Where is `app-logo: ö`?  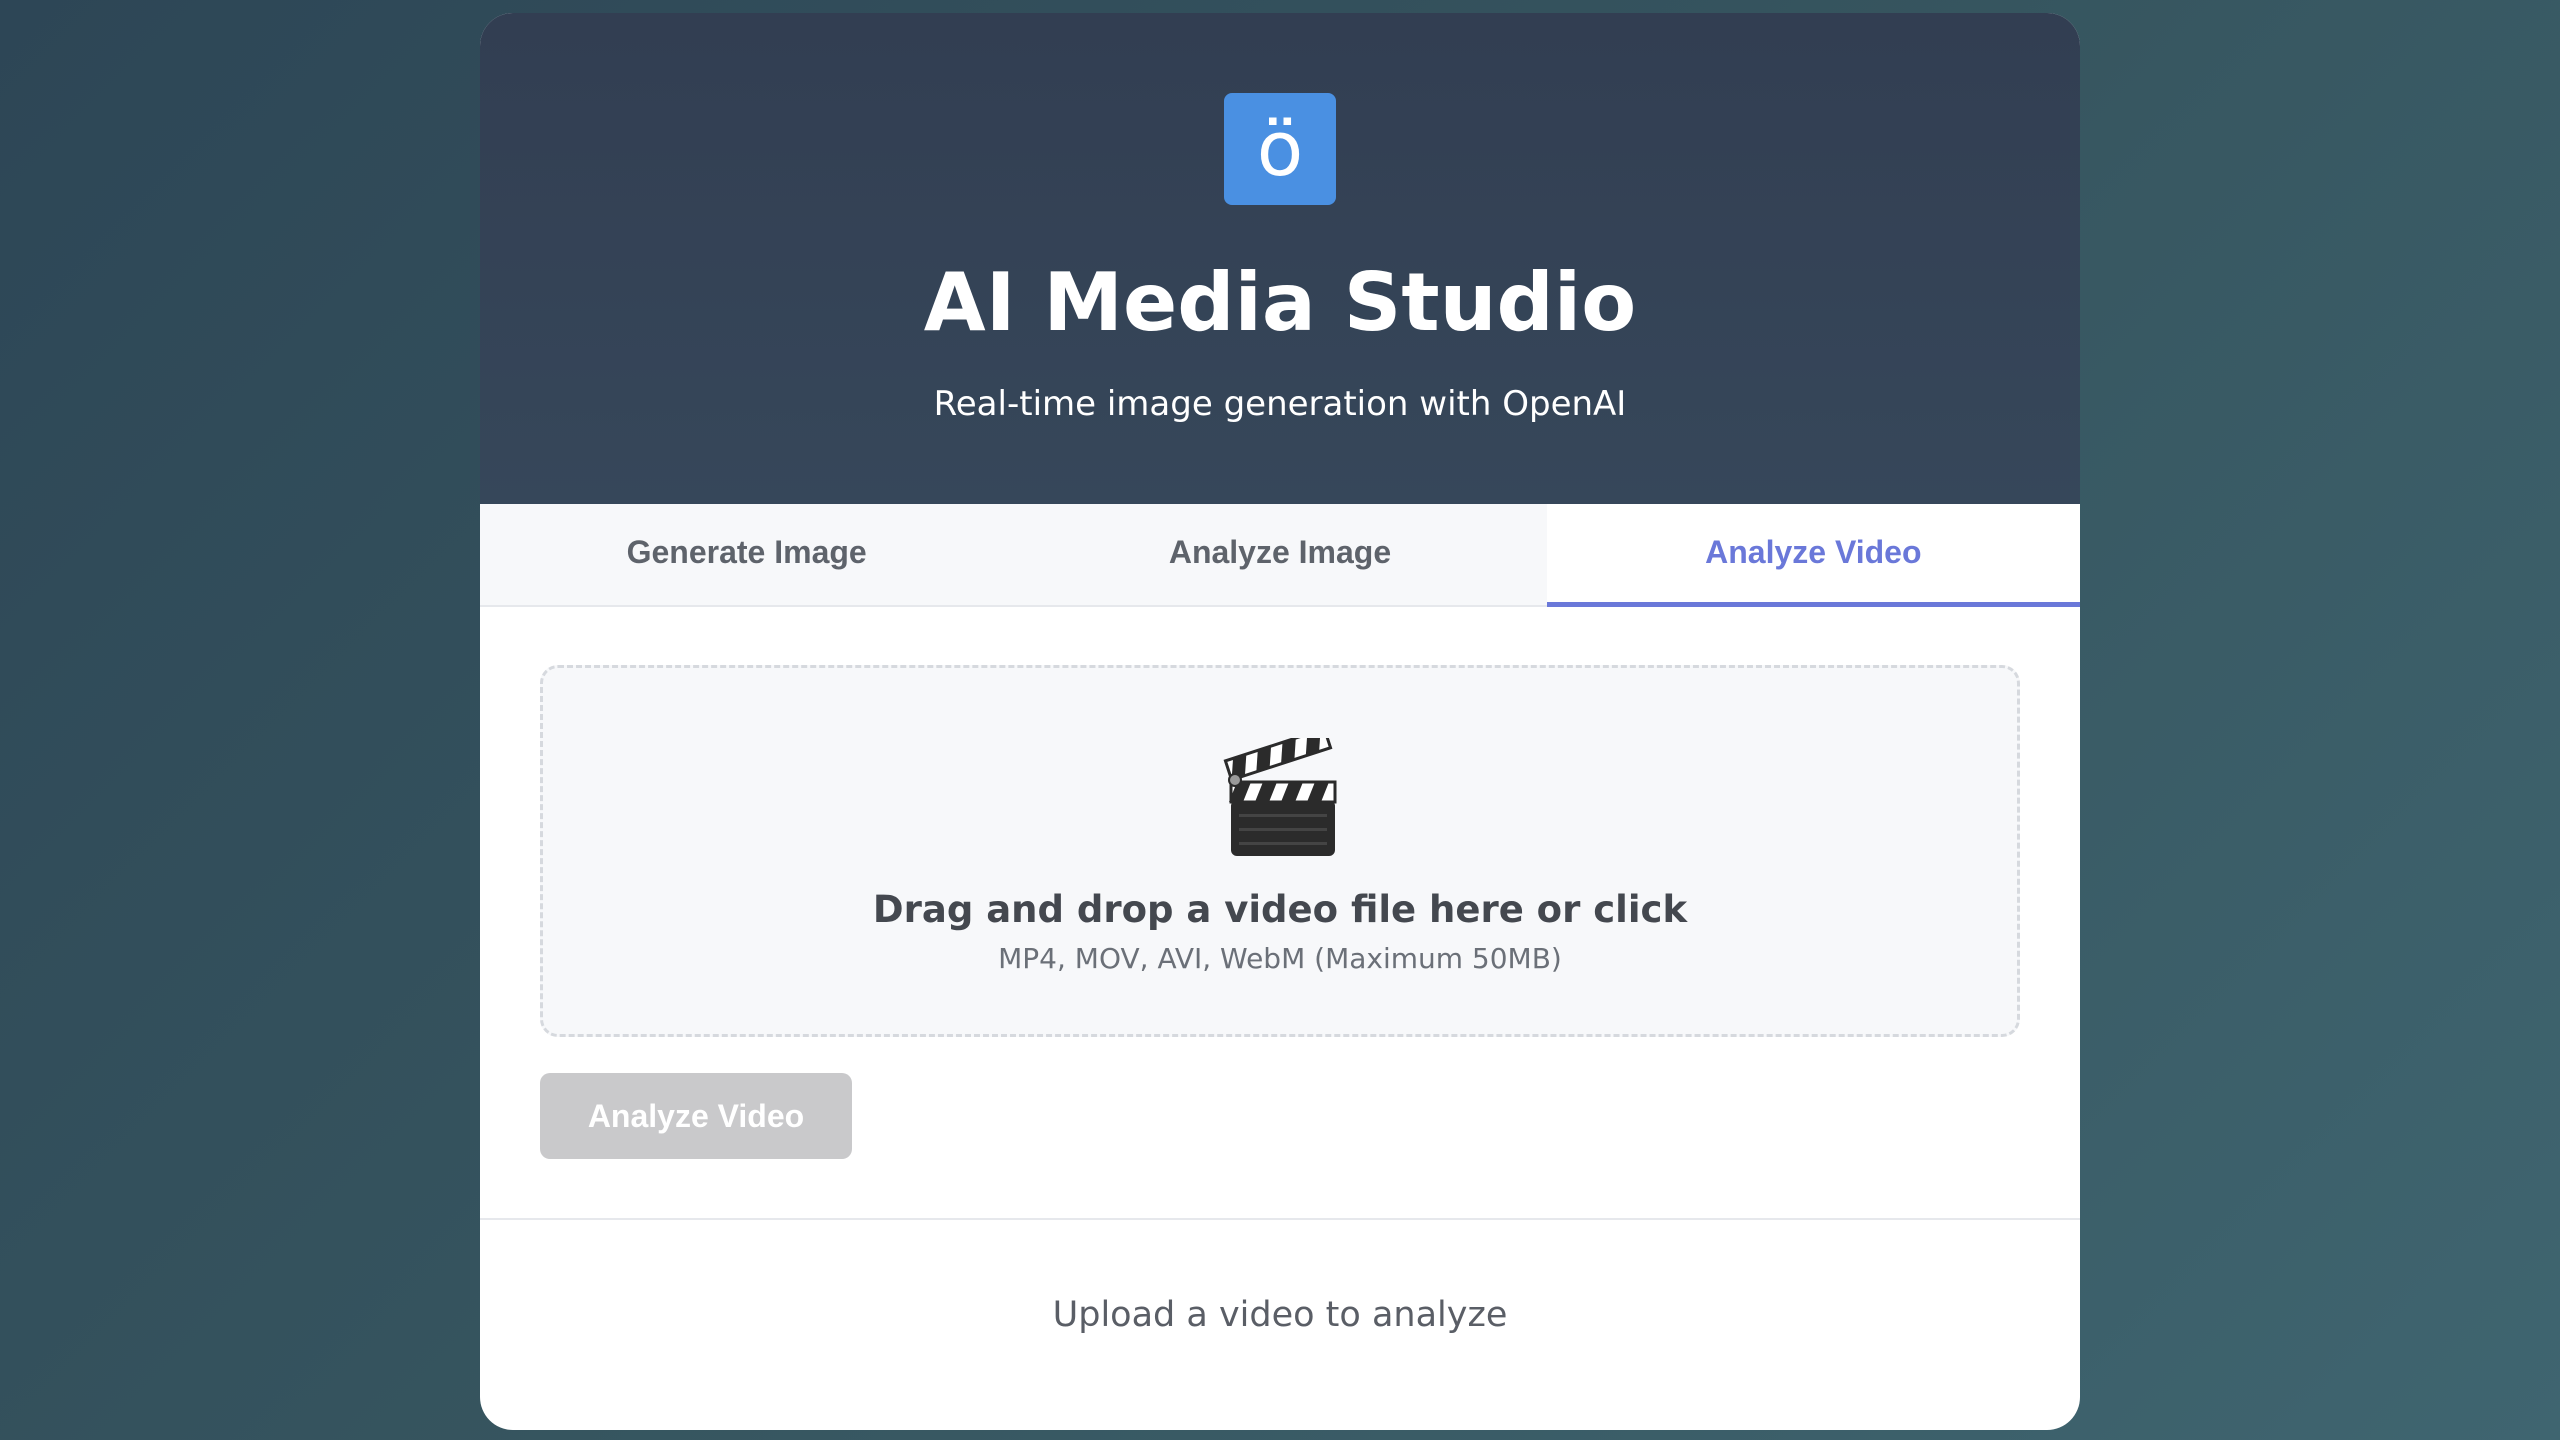
app-logo: ö is located at coordinates (1280, 149).